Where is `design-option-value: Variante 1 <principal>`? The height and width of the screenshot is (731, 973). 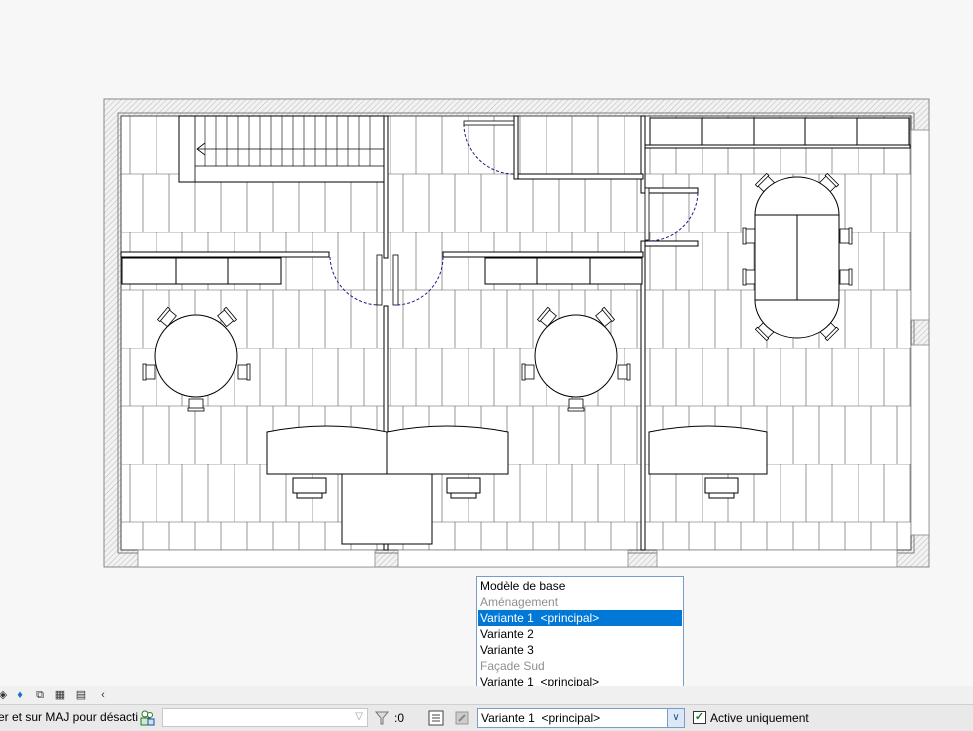
design-option-value: Variante 1 <principal> is located at coordinates (541, 718).